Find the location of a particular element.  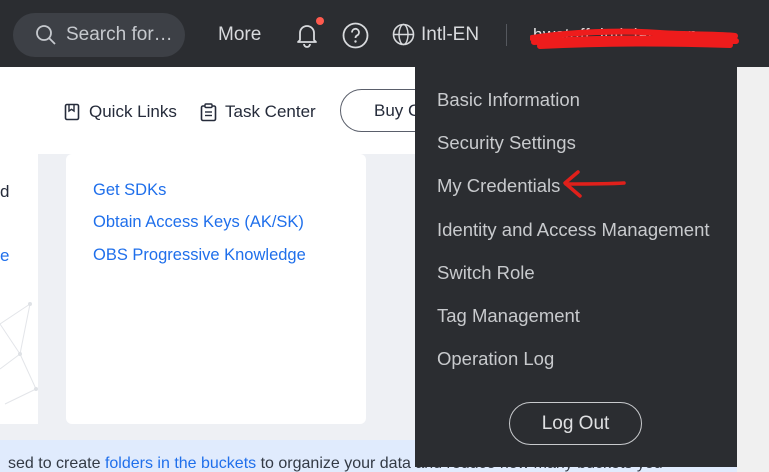

clipboard-icon is located at coordinates (208, 111).